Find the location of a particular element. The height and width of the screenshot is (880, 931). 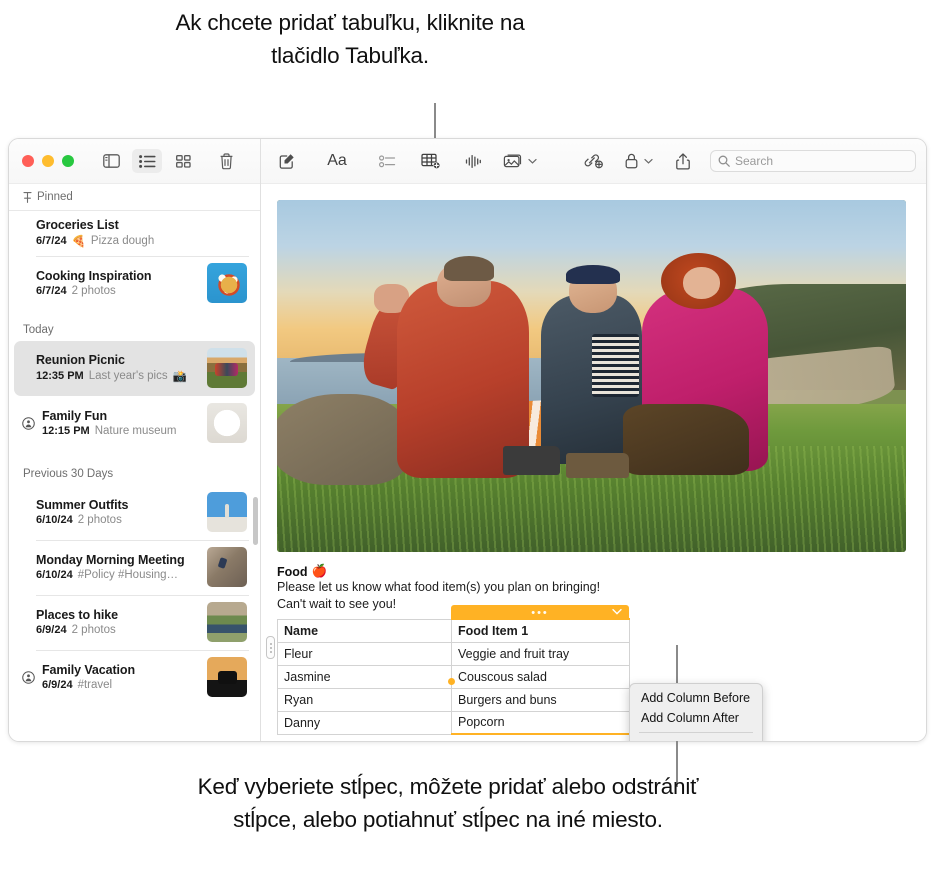

table-cell: Ryan is located at coordinates (364, 699).